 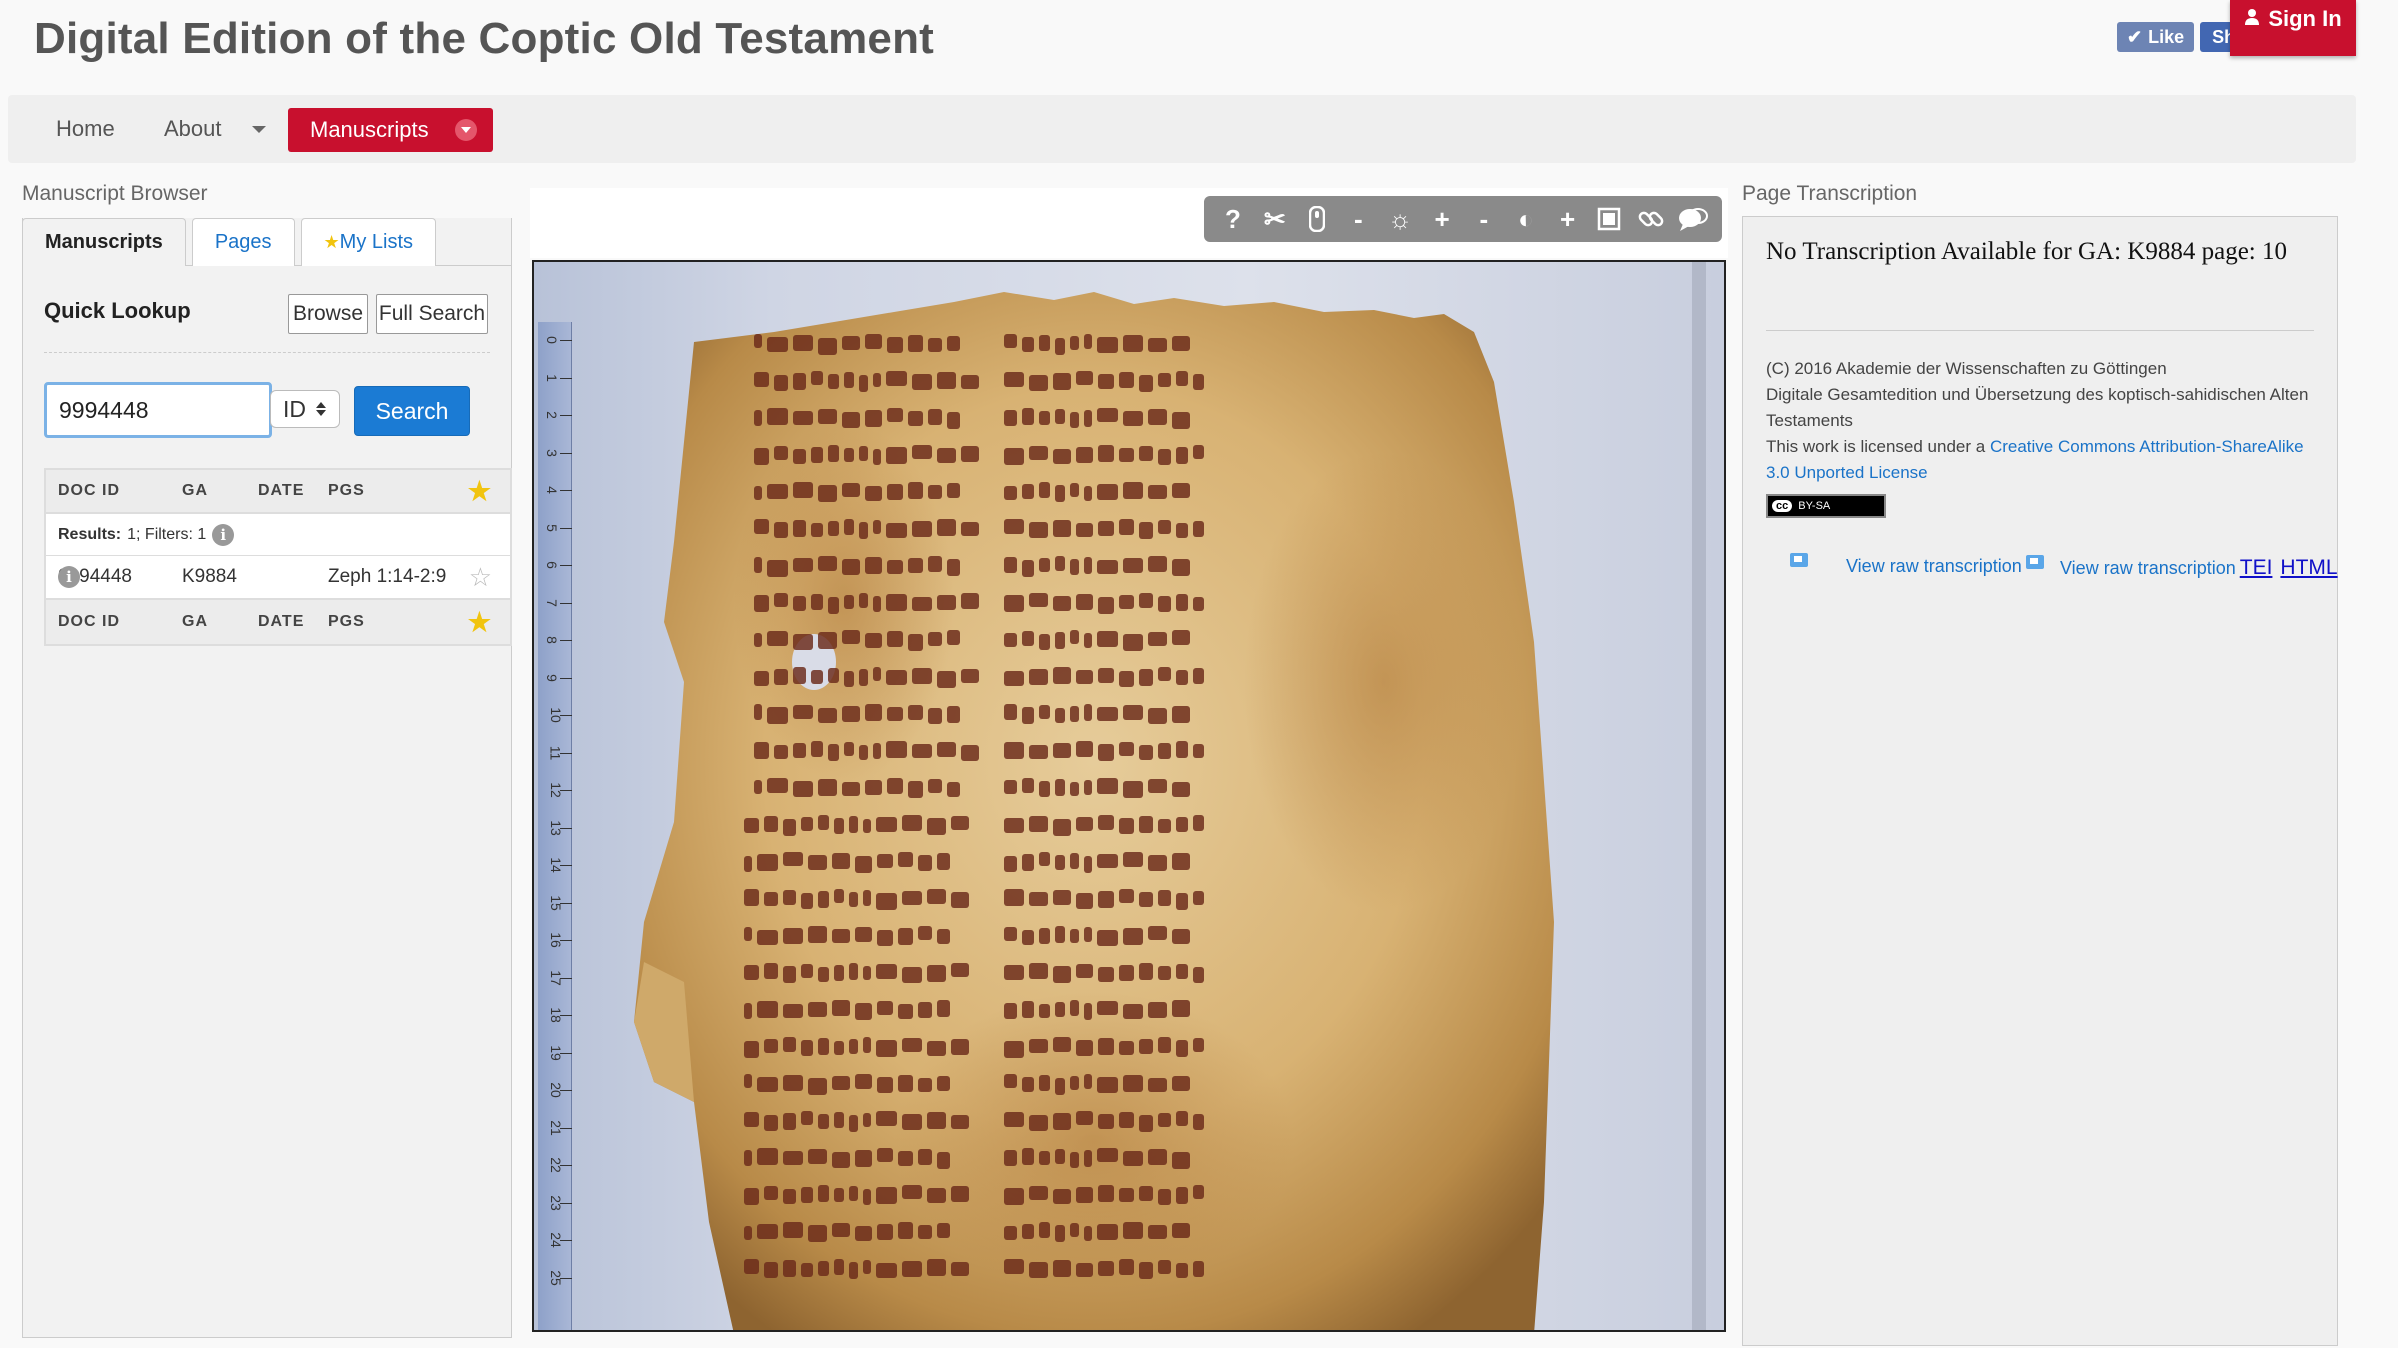 I want to click on tab-pages: Pages, so click(x=243, y=242).